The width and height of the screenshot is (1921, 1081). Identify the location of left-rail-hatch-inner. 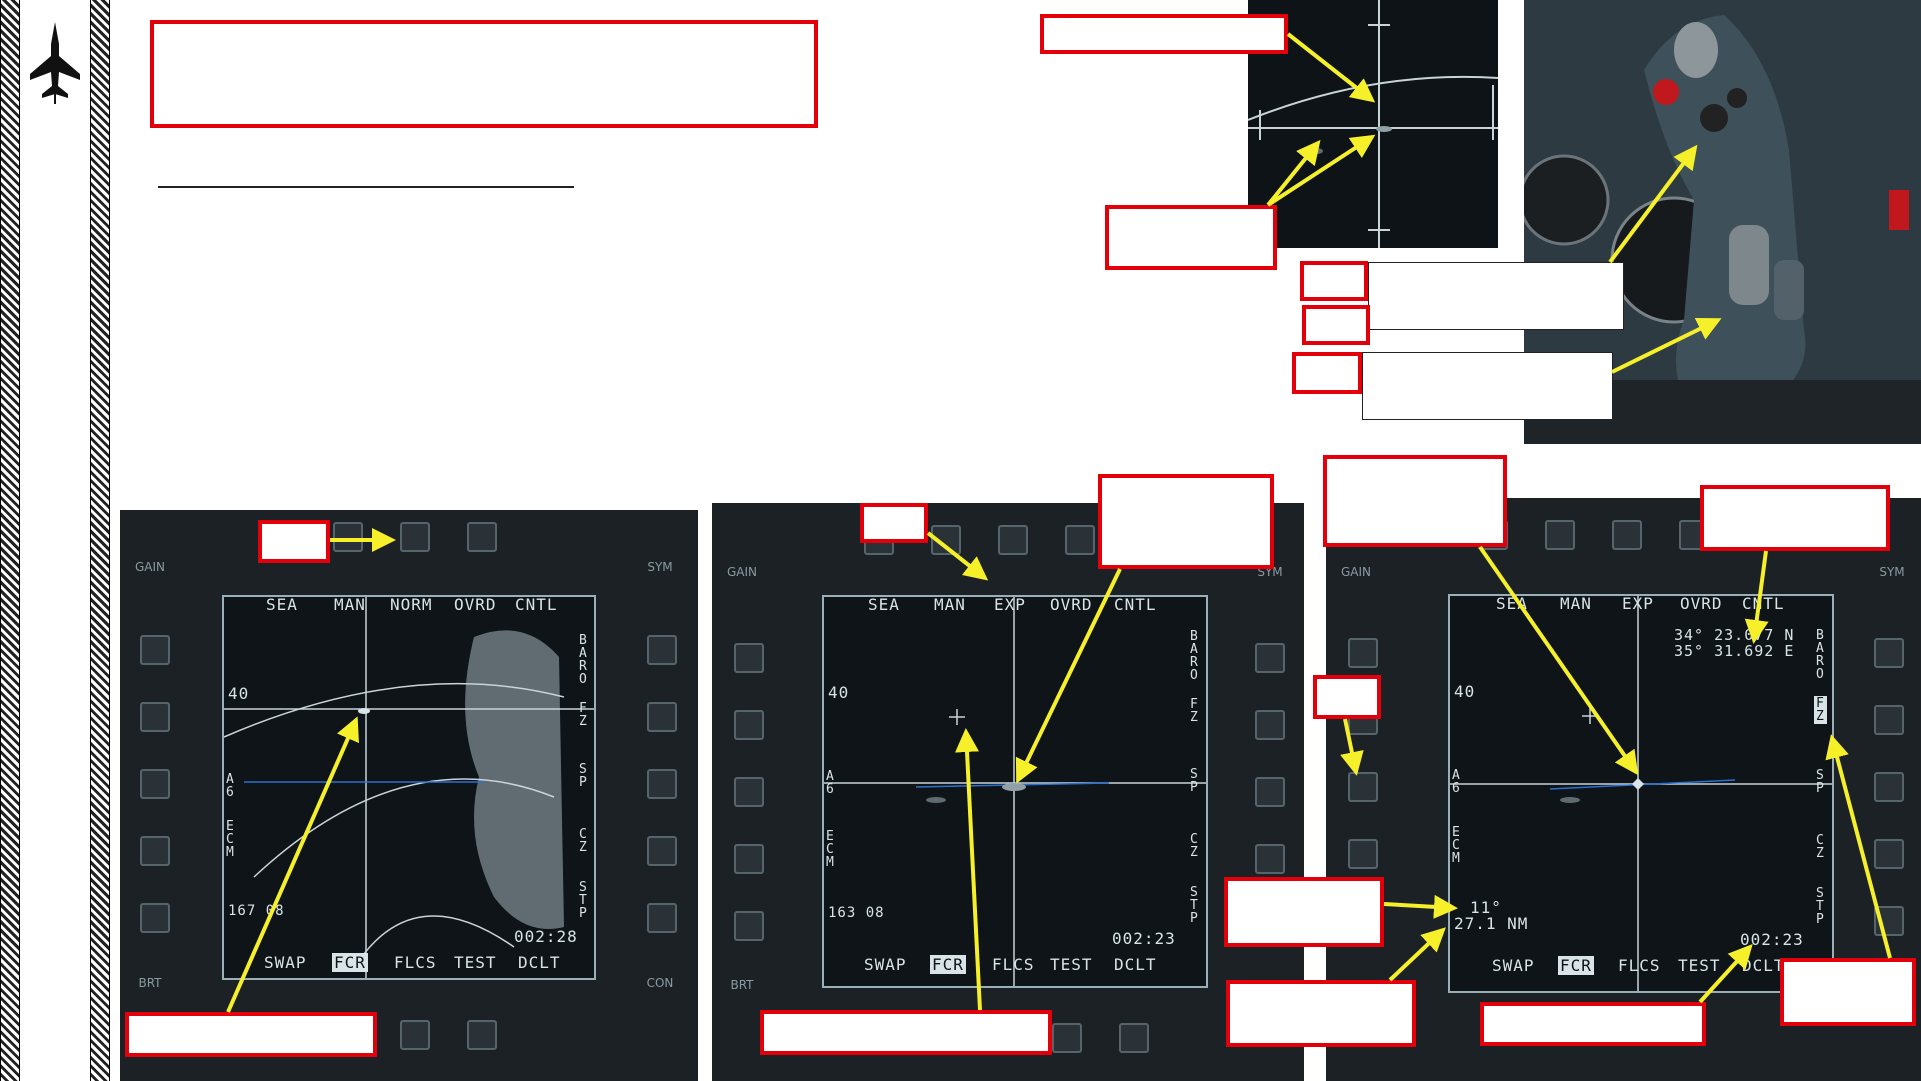
(100, 540).